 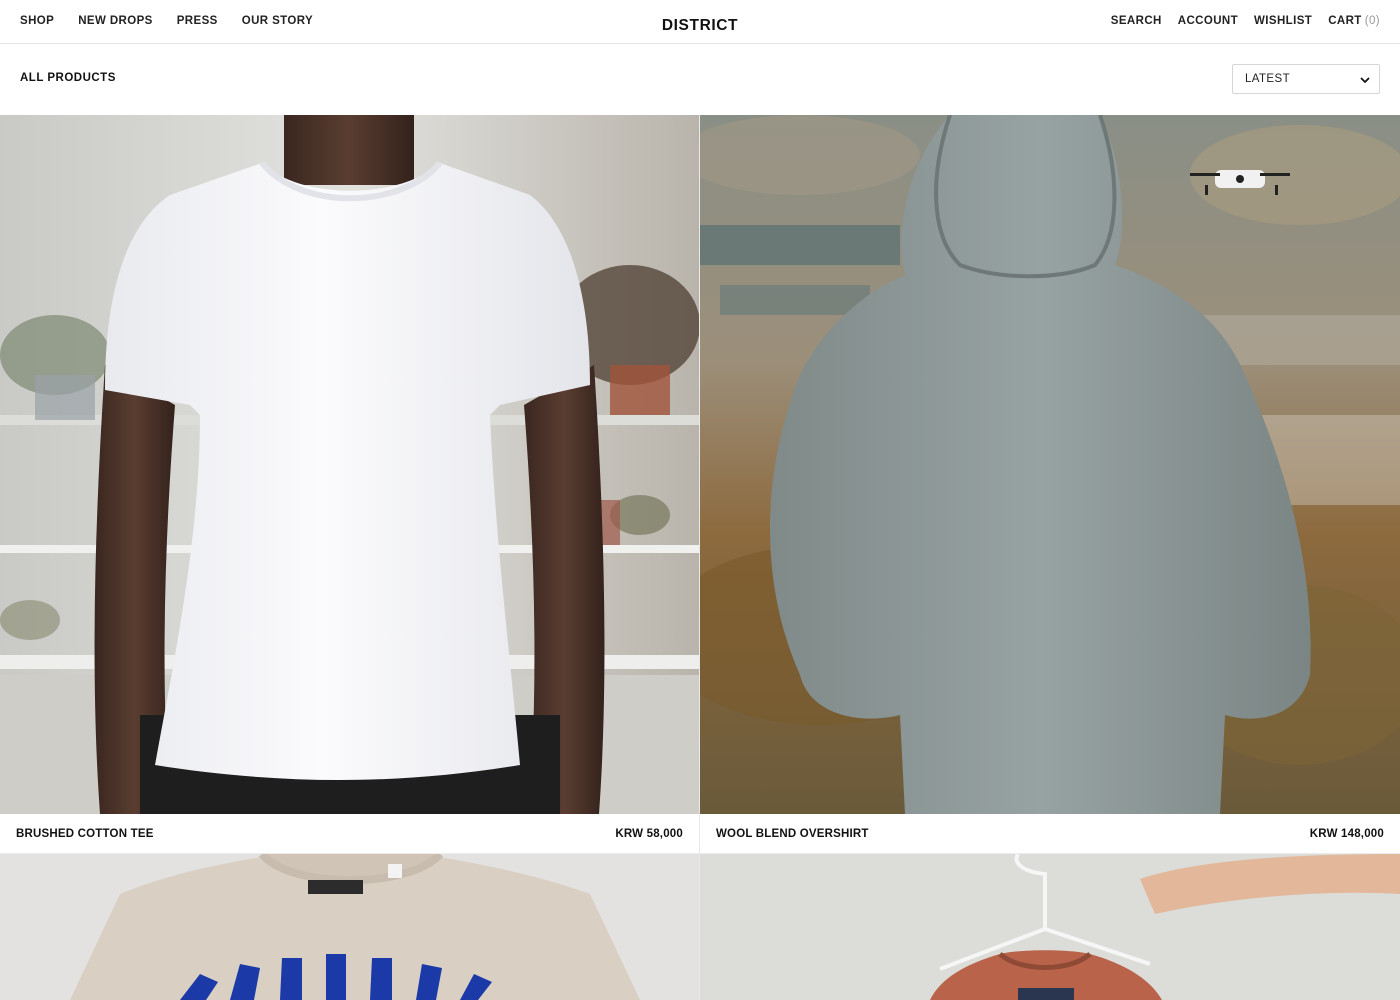 I want to click on beige-graphic-tee-photo, so click(x=349, y=927).